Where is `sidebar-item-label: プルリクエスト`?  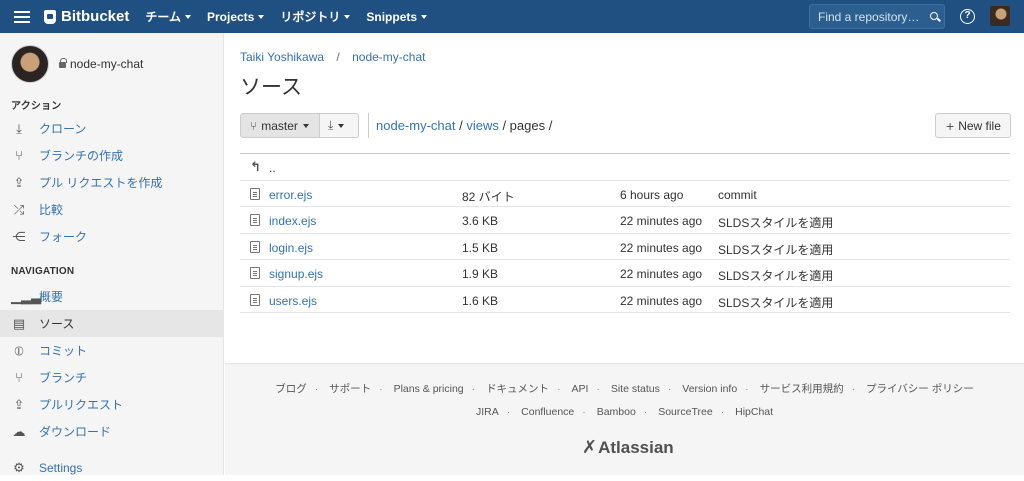 sidebar-item-label: プルリクエスト is located at coordinates (81, 405).